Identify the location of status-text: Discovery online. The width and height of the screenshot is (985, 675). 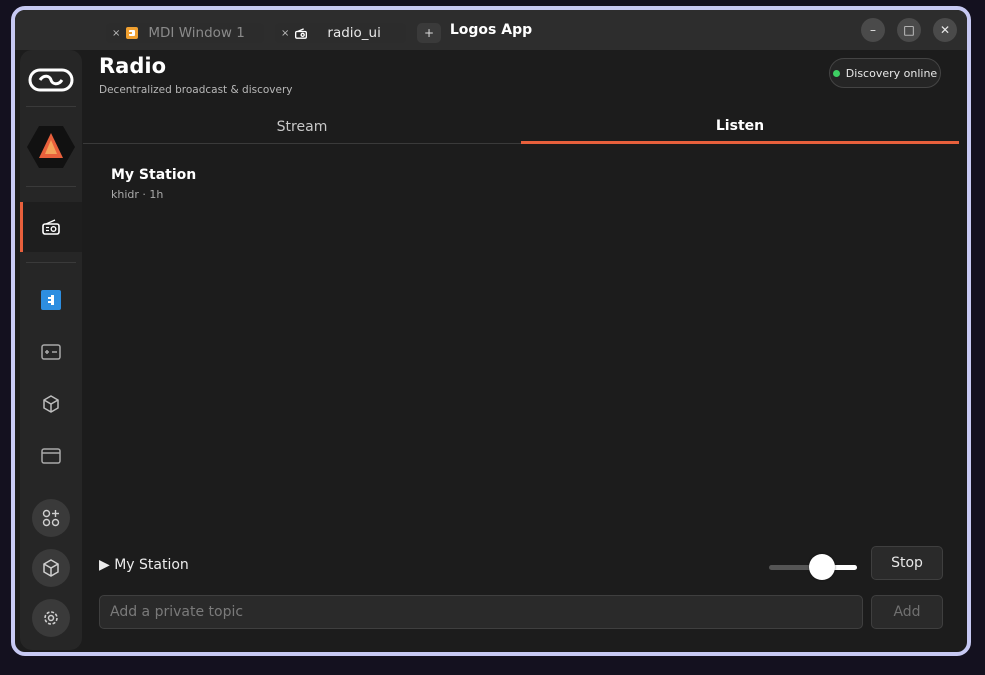
(891, 73).